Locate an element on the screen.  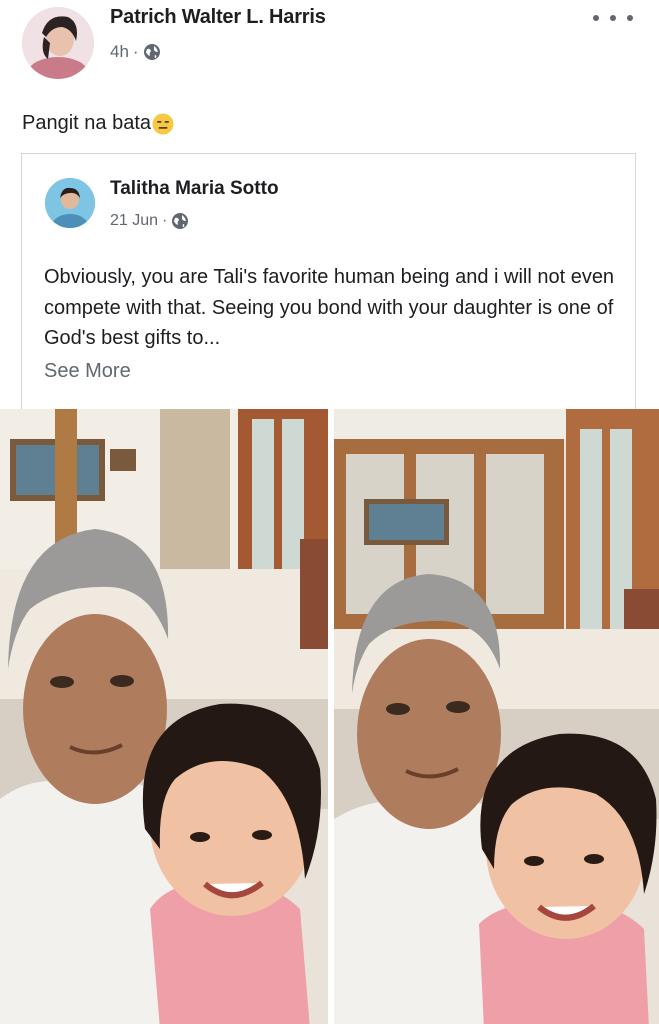
post-header: Patrich Walter L. Harris 4h · is located at coordinates (329, 45).